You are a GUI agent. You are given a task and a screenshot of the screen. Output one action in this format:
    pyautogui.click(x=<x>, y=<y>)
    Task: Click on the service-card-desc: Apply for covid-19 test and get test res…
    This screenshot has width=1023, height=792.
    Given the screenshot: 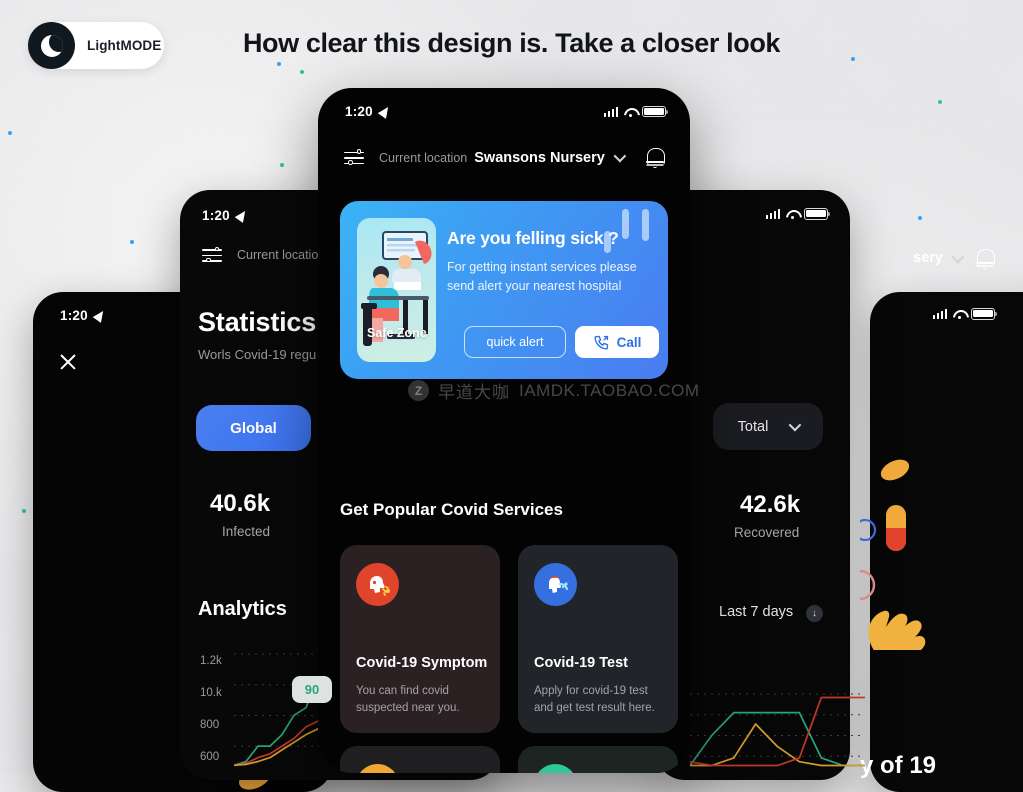 What is the action you would take?
    pyautogui.click(x=594, y=699)
    